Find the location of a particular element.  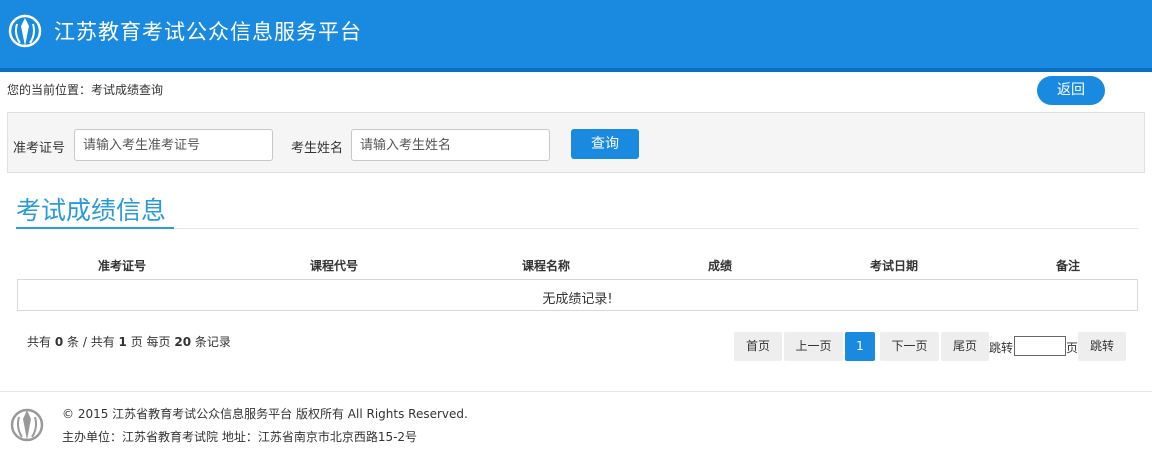

col-exam-date: 考试日期 is located at coordinates (894, 266).